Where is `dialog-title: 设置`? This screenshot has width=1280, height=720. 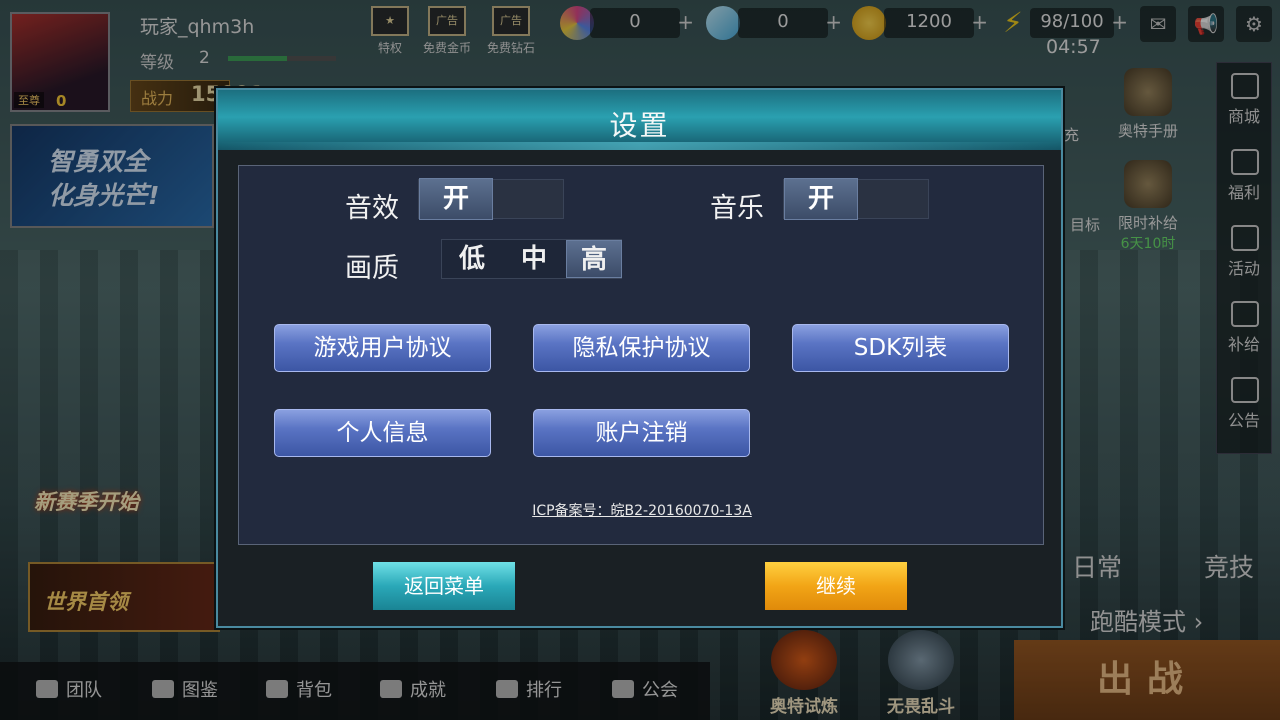
dialog-title: 设置 is located at coordinates (639, 125).